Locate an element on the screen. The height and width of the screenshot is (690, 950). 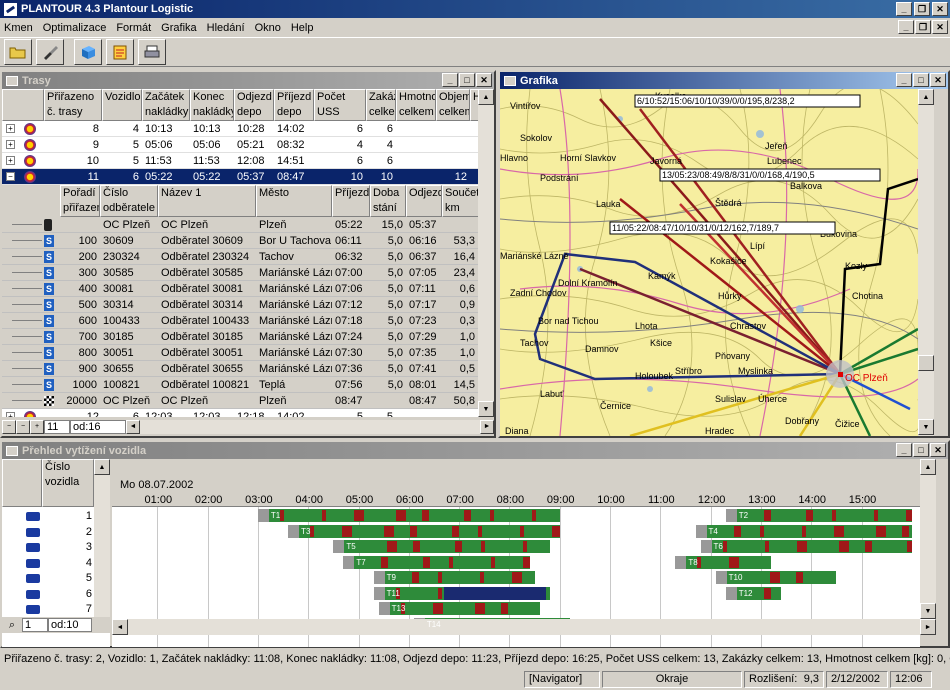
print-button is located at coordinates (152, 52).